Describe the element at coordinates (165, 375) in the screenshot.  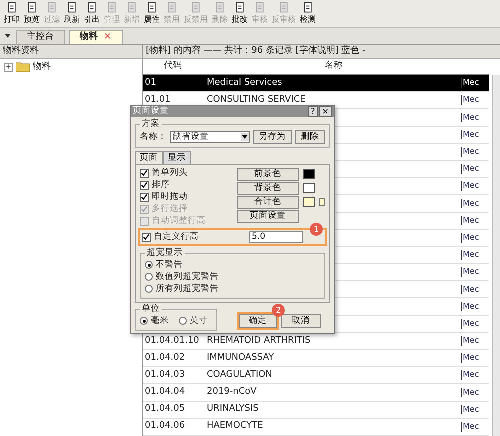
I see `table-cell: 01.04.03` at that location.